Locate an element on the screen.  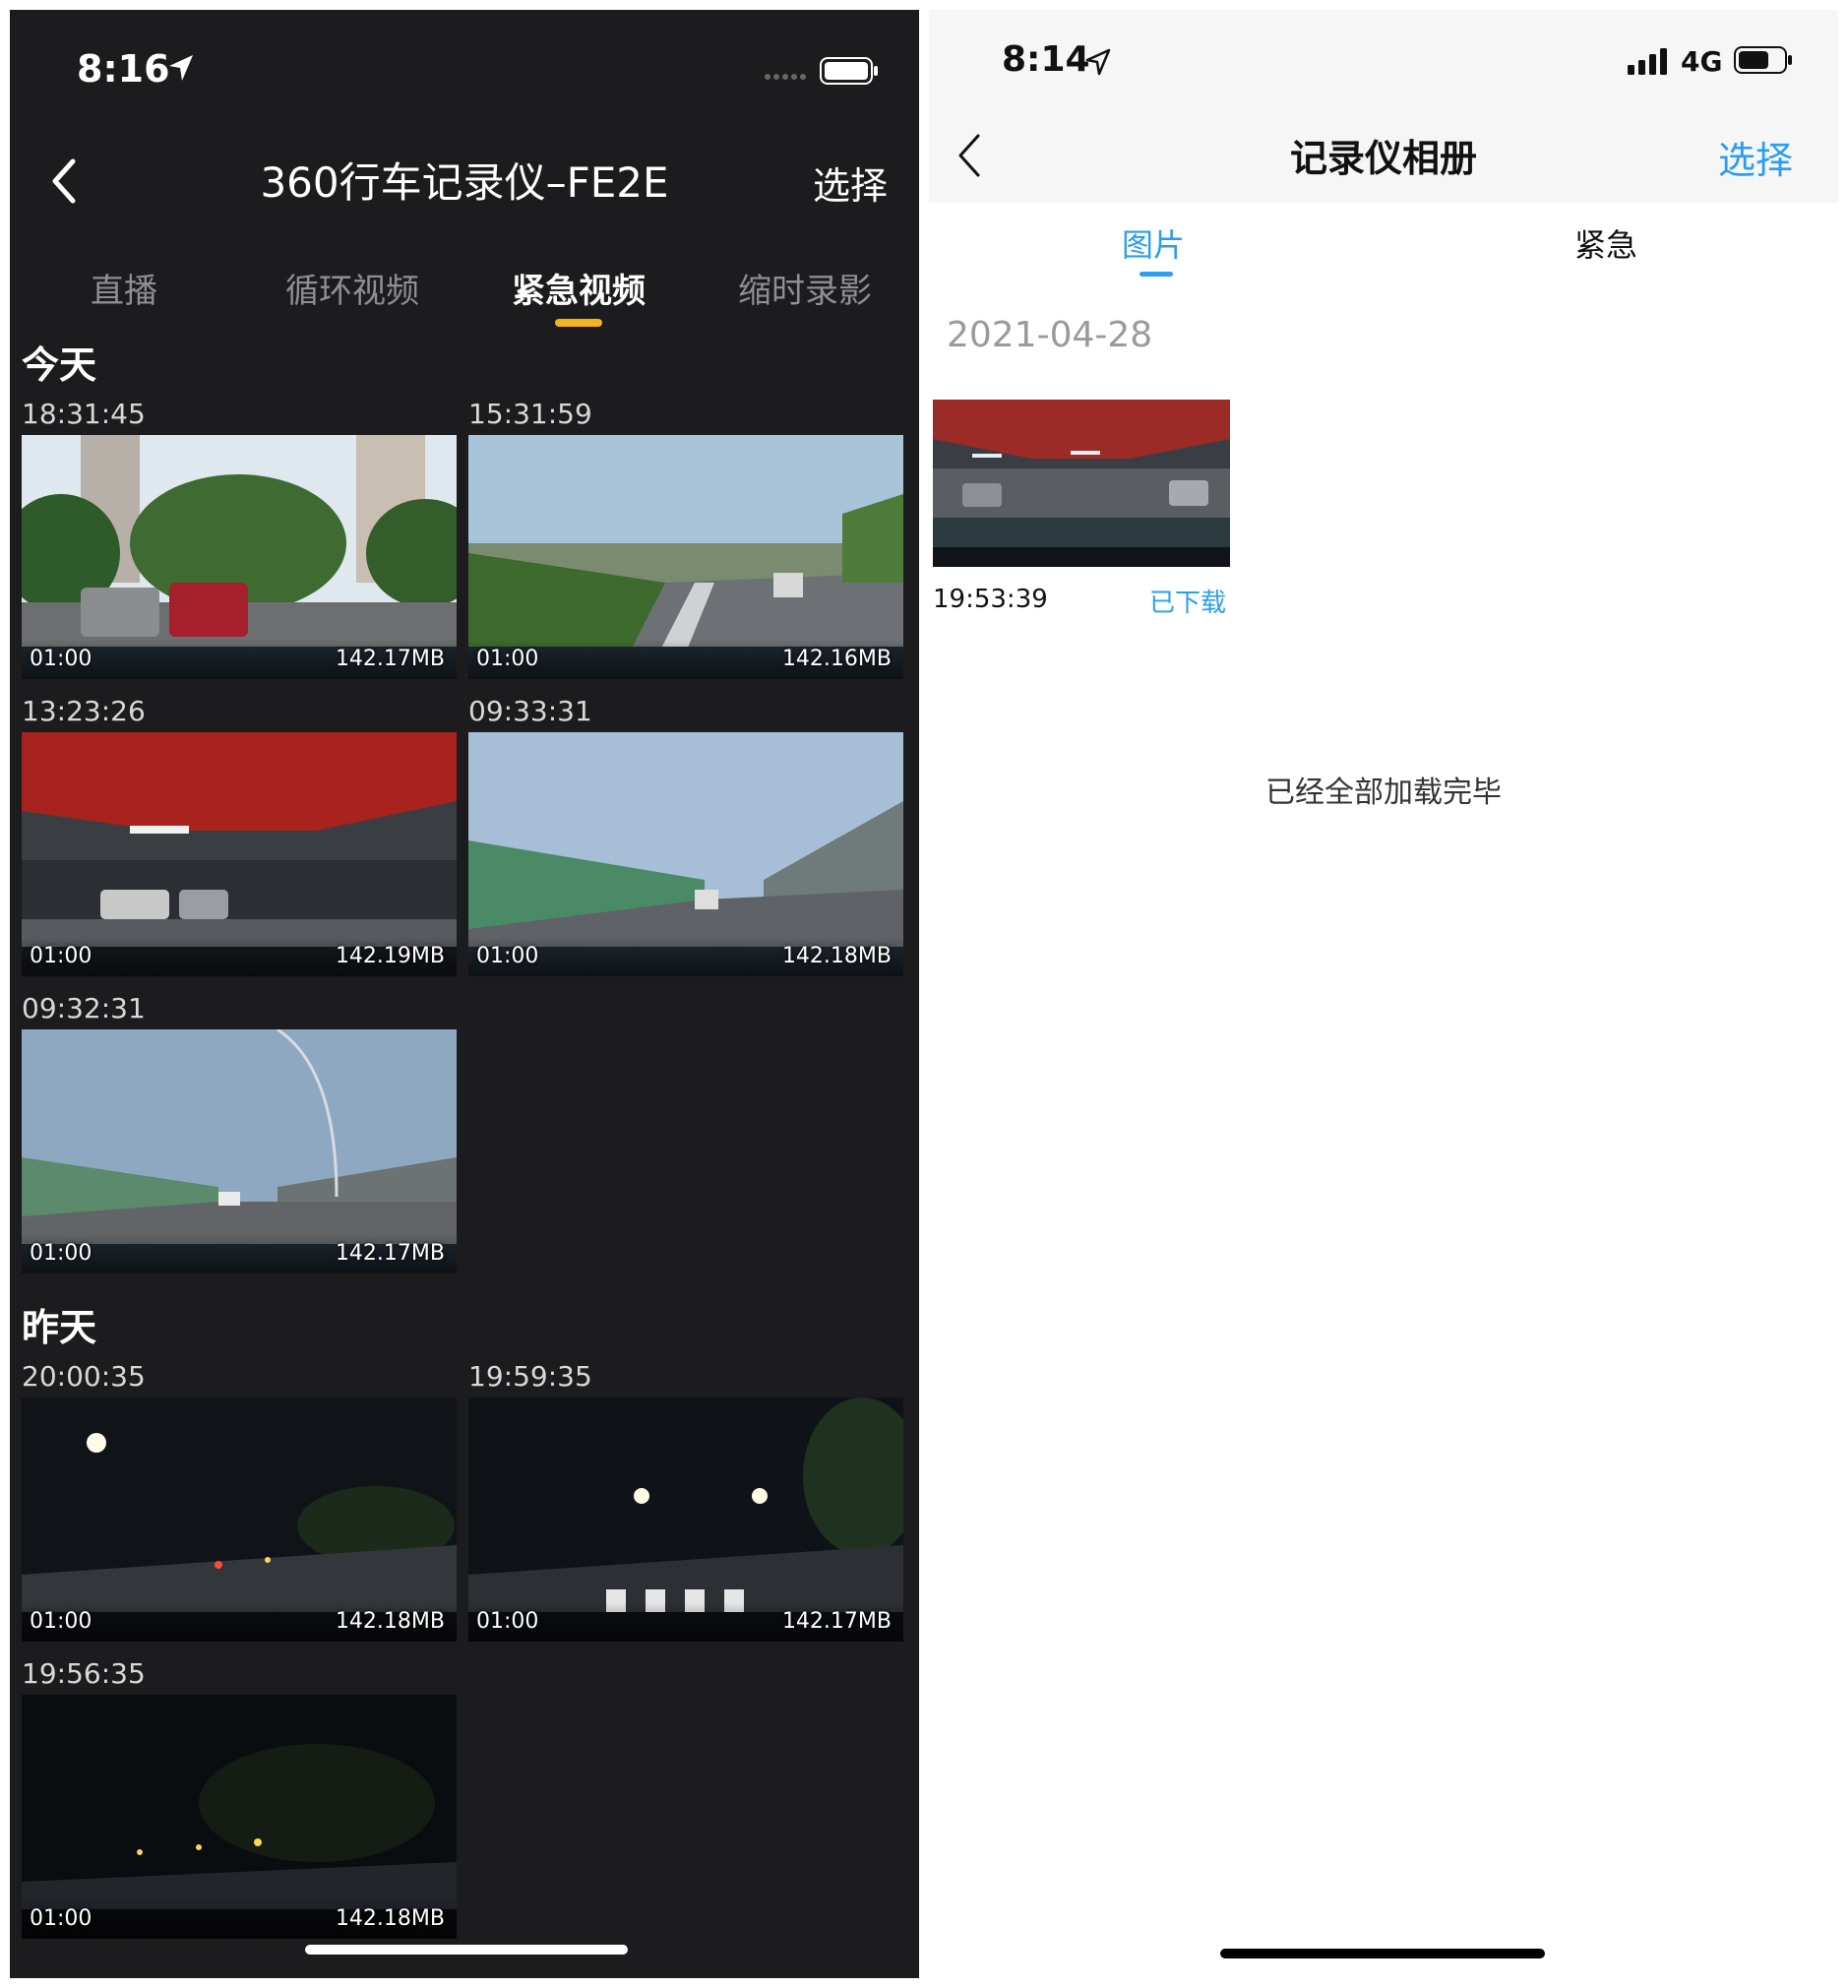
clip-time: 09:32:31 is located at coordinates (84, 1009).